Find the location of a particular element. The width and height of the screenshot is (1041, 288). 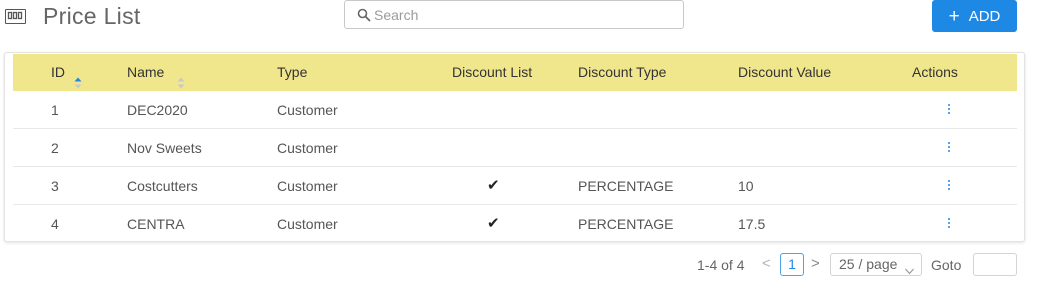

column-header-name: Name is located at coordinates (156, 72).